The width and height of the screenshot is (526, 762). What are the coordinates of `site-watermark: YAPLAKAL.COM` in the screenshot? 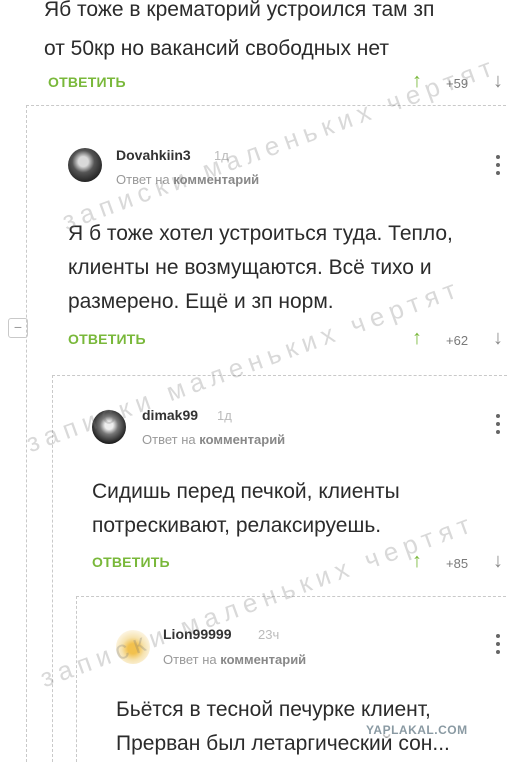 It's located at (417, 730).